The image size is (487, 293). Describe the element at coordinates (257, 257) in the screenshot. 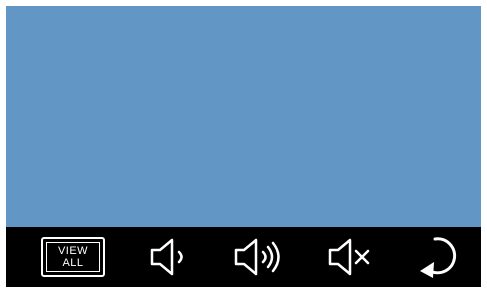

I see `volume-up-icon` at that location.